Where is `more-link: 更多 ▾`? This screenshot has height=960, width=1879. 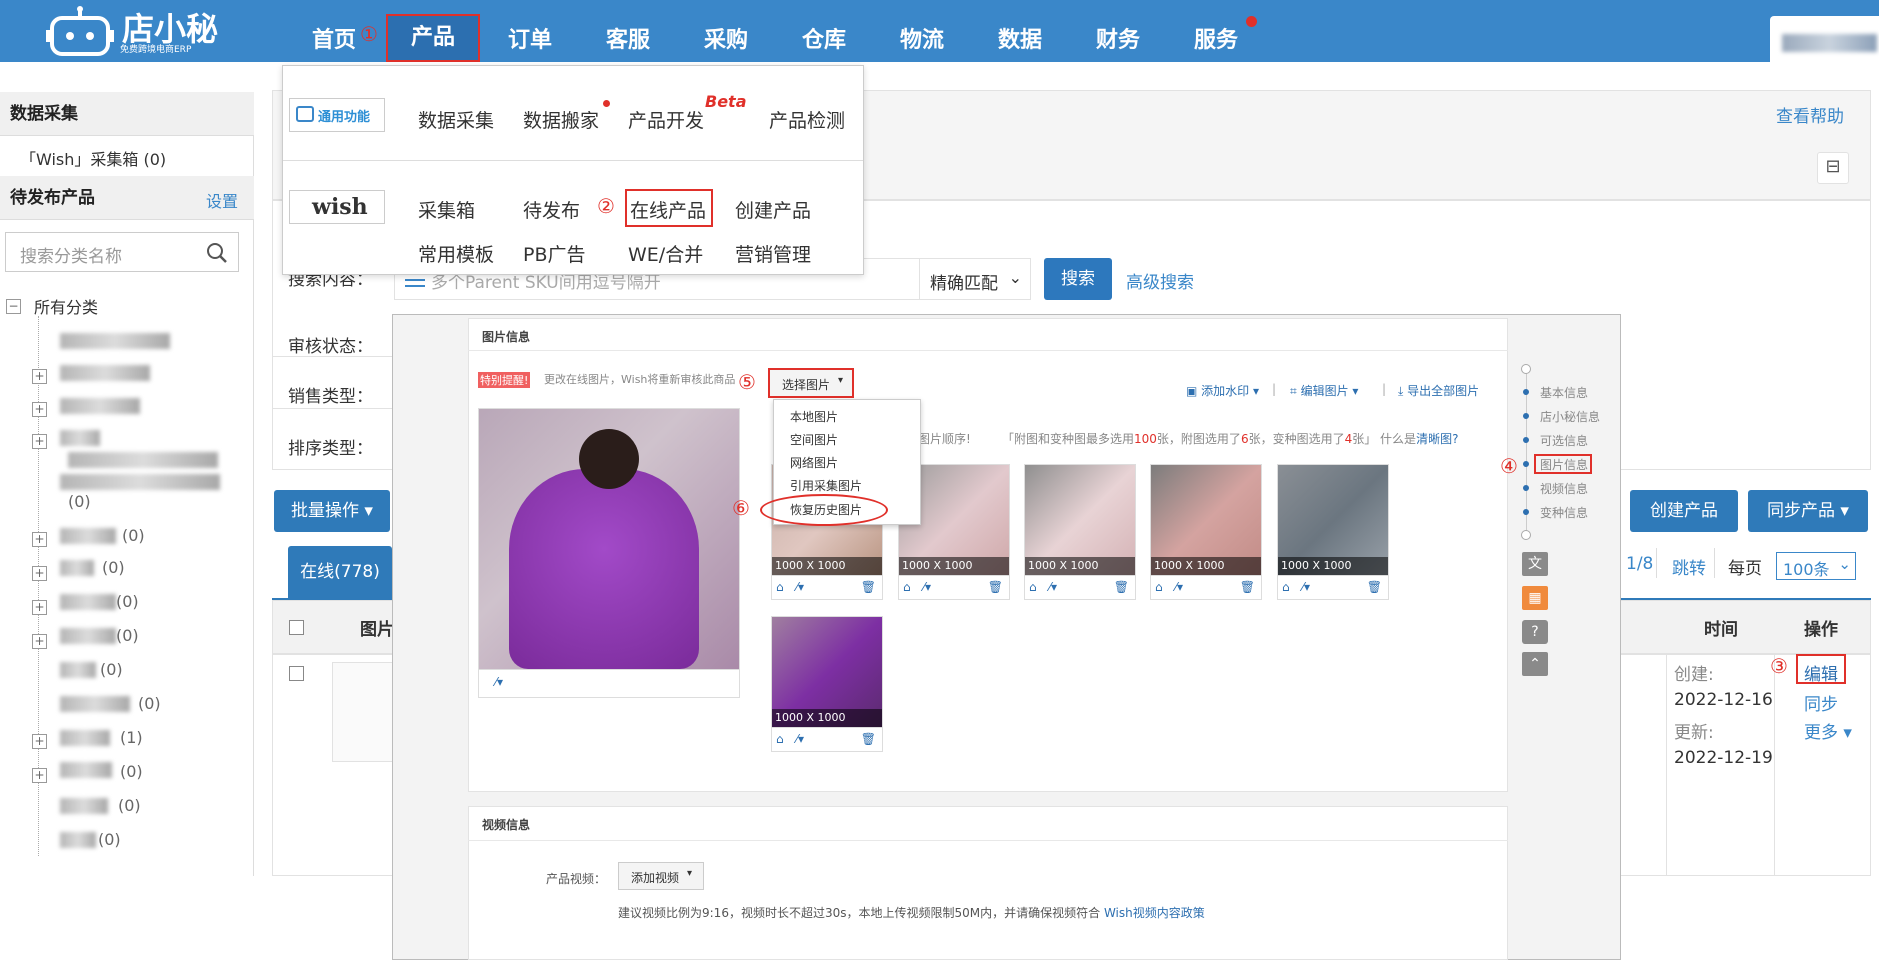
more-link: 更多 ▾ is located at coordinates (1828, 730).